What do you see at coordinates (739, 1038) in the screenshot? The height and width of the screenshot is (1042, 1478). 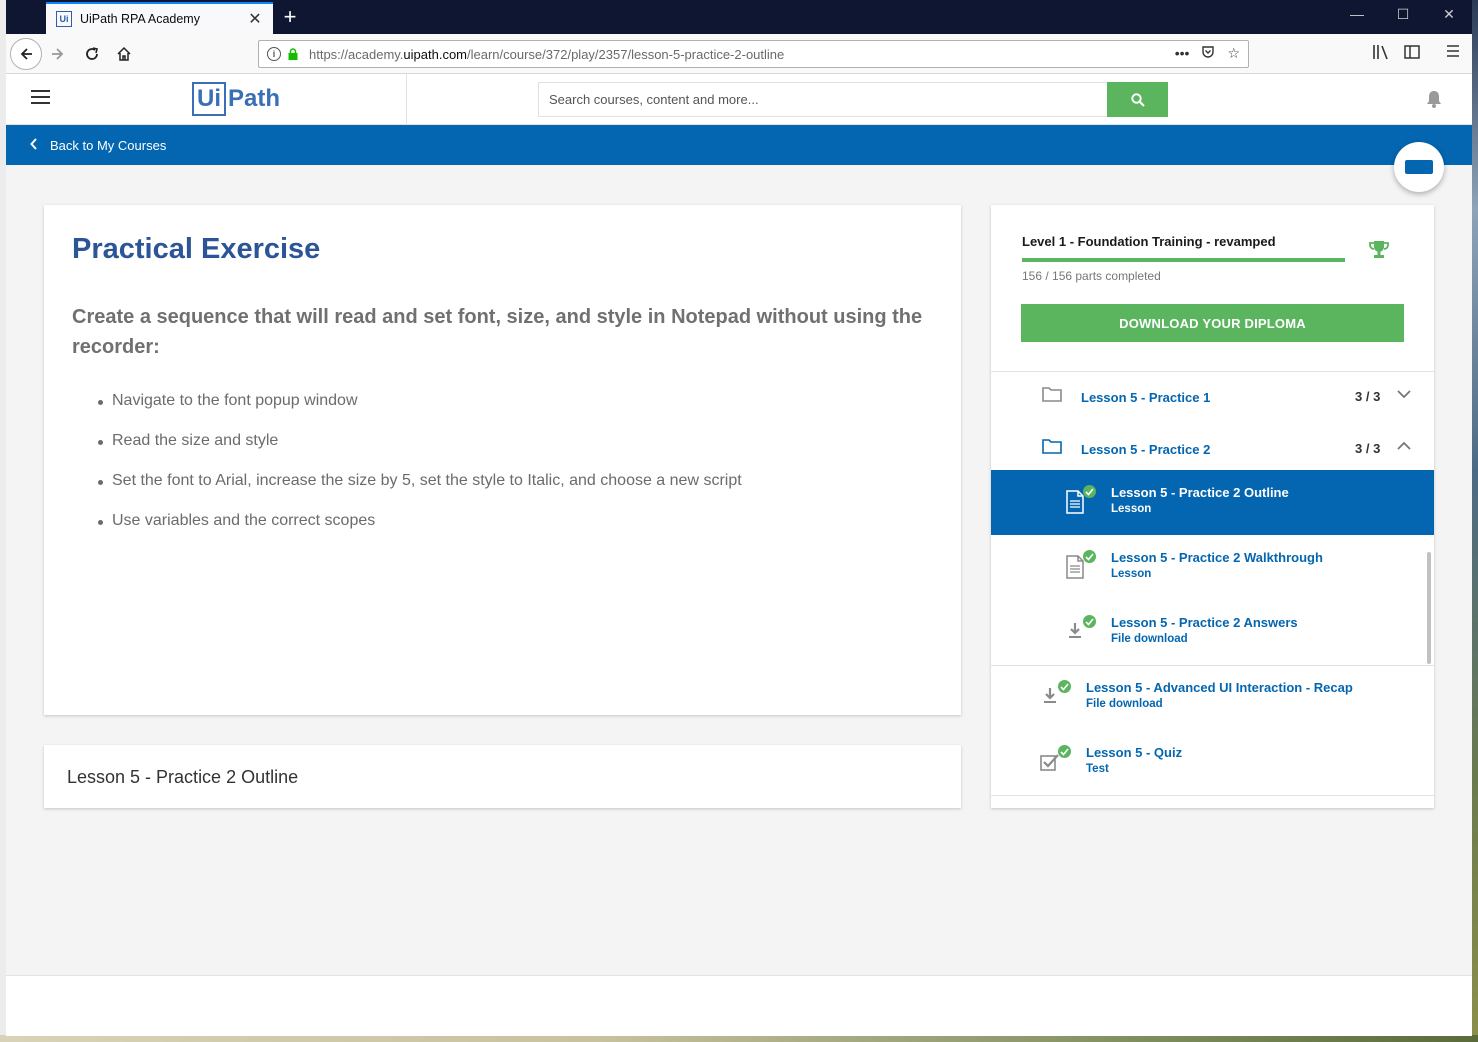 I see `desktop-background-bottom` at bounding box center [739, 1038].